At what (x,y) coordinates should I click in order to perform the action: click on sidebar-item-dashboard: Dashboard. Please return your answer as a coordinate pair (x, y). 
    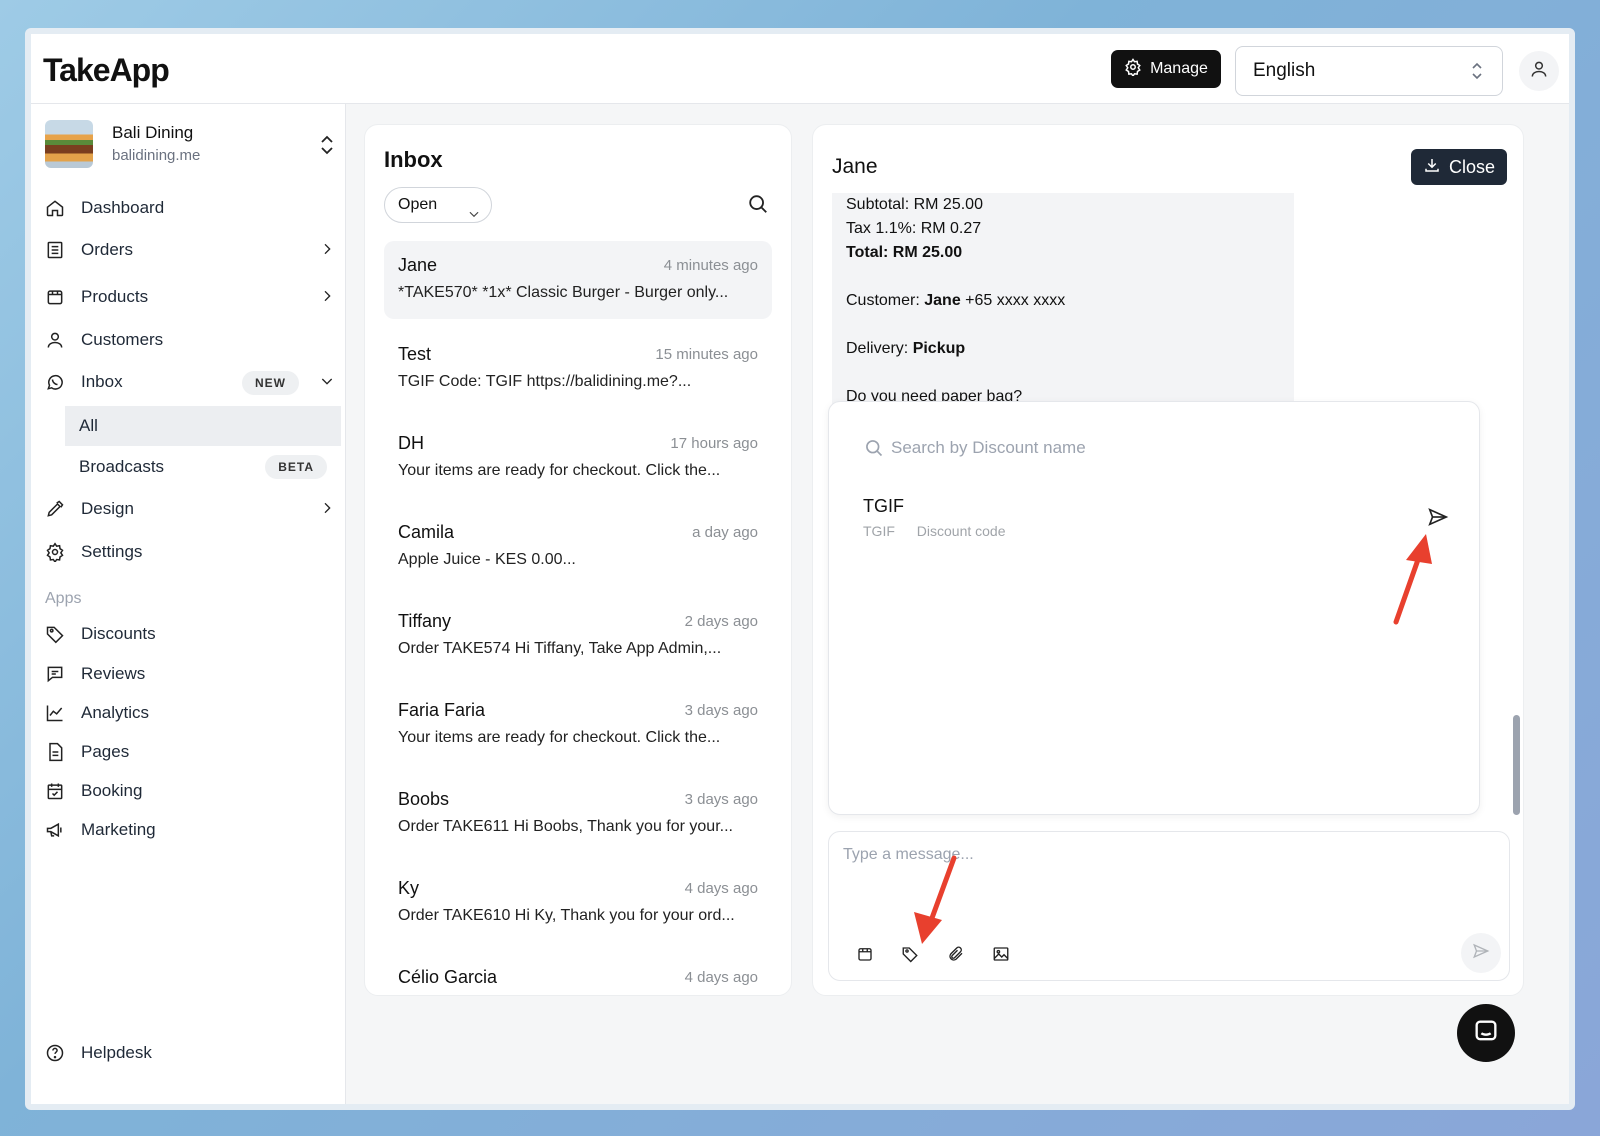
    Looking at the image, I should click on (190, 208).